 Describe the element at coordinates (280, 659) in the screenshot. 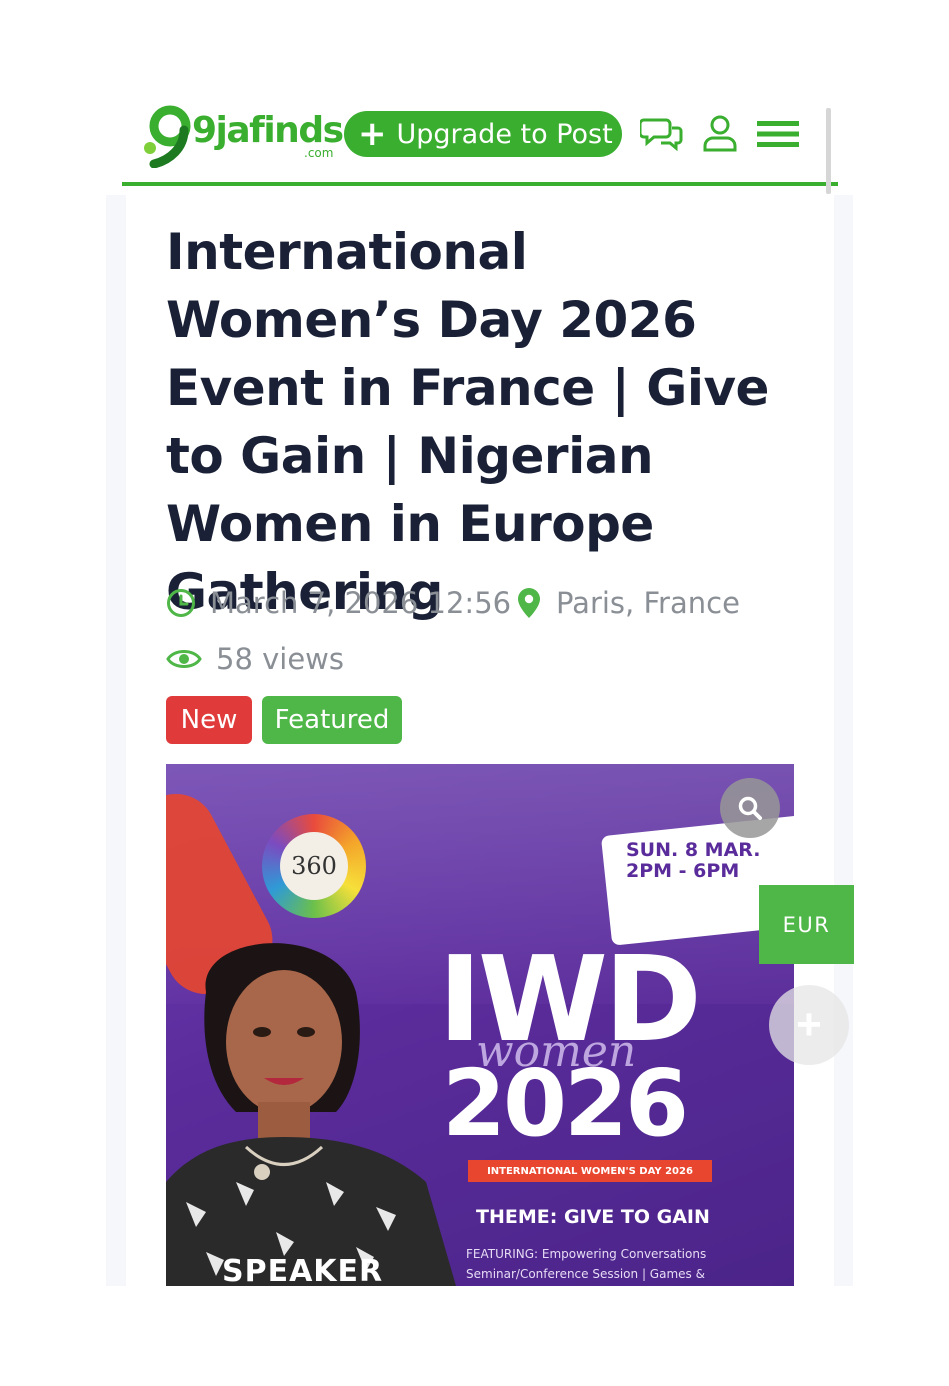

I see `views-text: 58 views` at that location.